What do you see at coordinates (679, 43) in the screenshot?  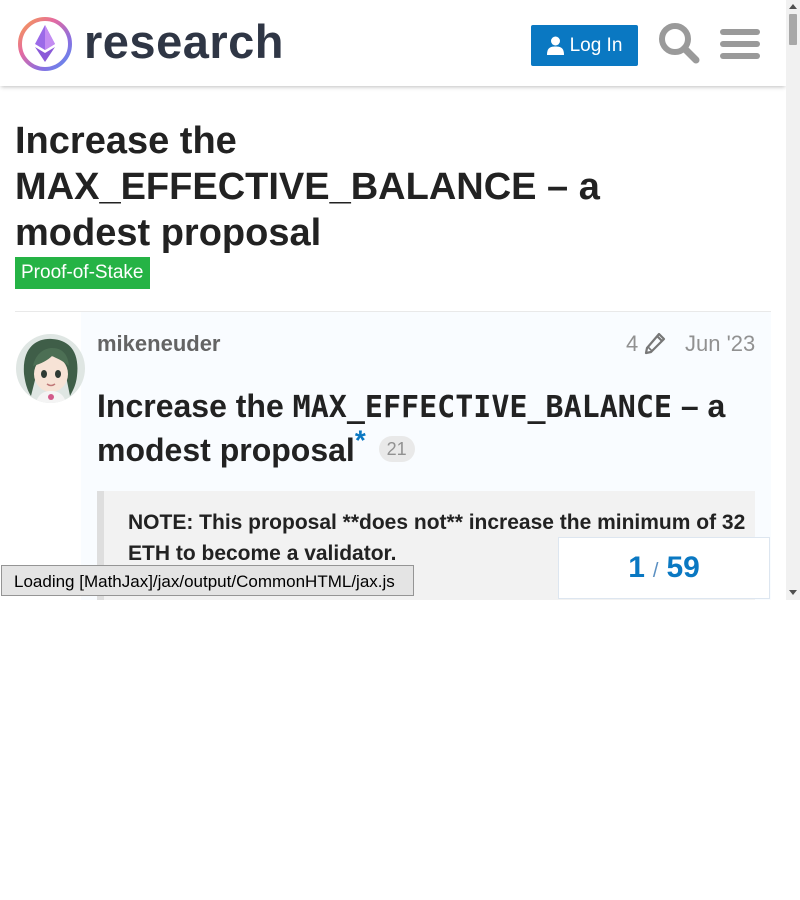 I see `search-icon` at bounding box center [679, 43].